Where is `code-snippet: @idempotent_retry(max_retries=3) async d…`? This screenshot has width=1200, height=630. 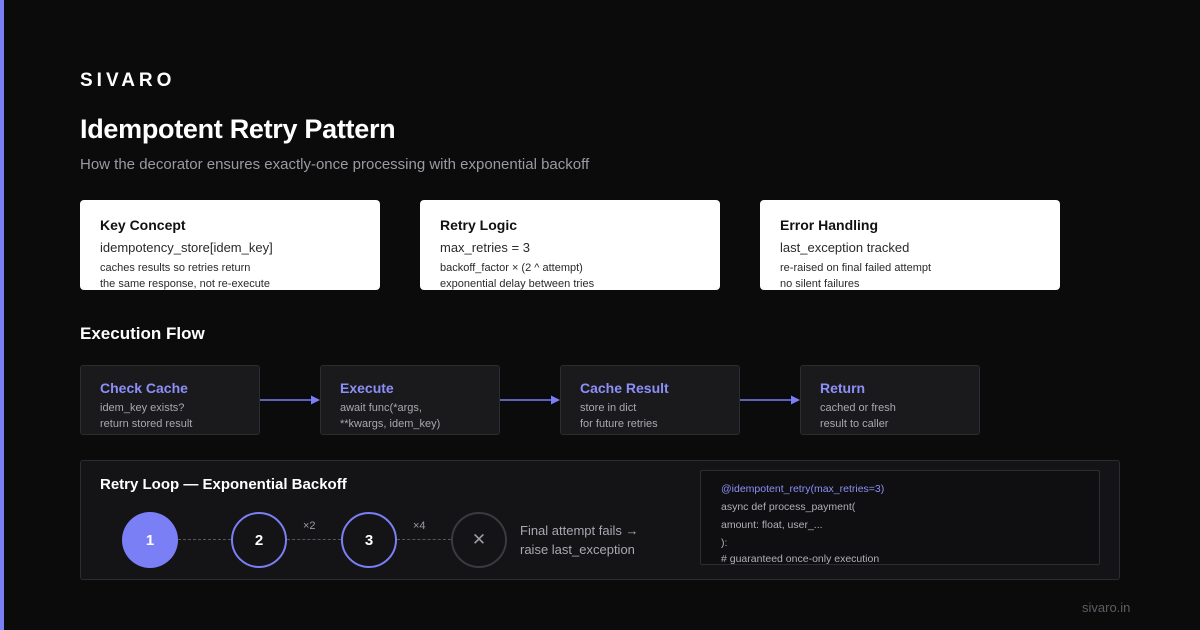
code-snippet: @idempotent_retry(max_retries=3) async d… is located at coordinates (900, 517).